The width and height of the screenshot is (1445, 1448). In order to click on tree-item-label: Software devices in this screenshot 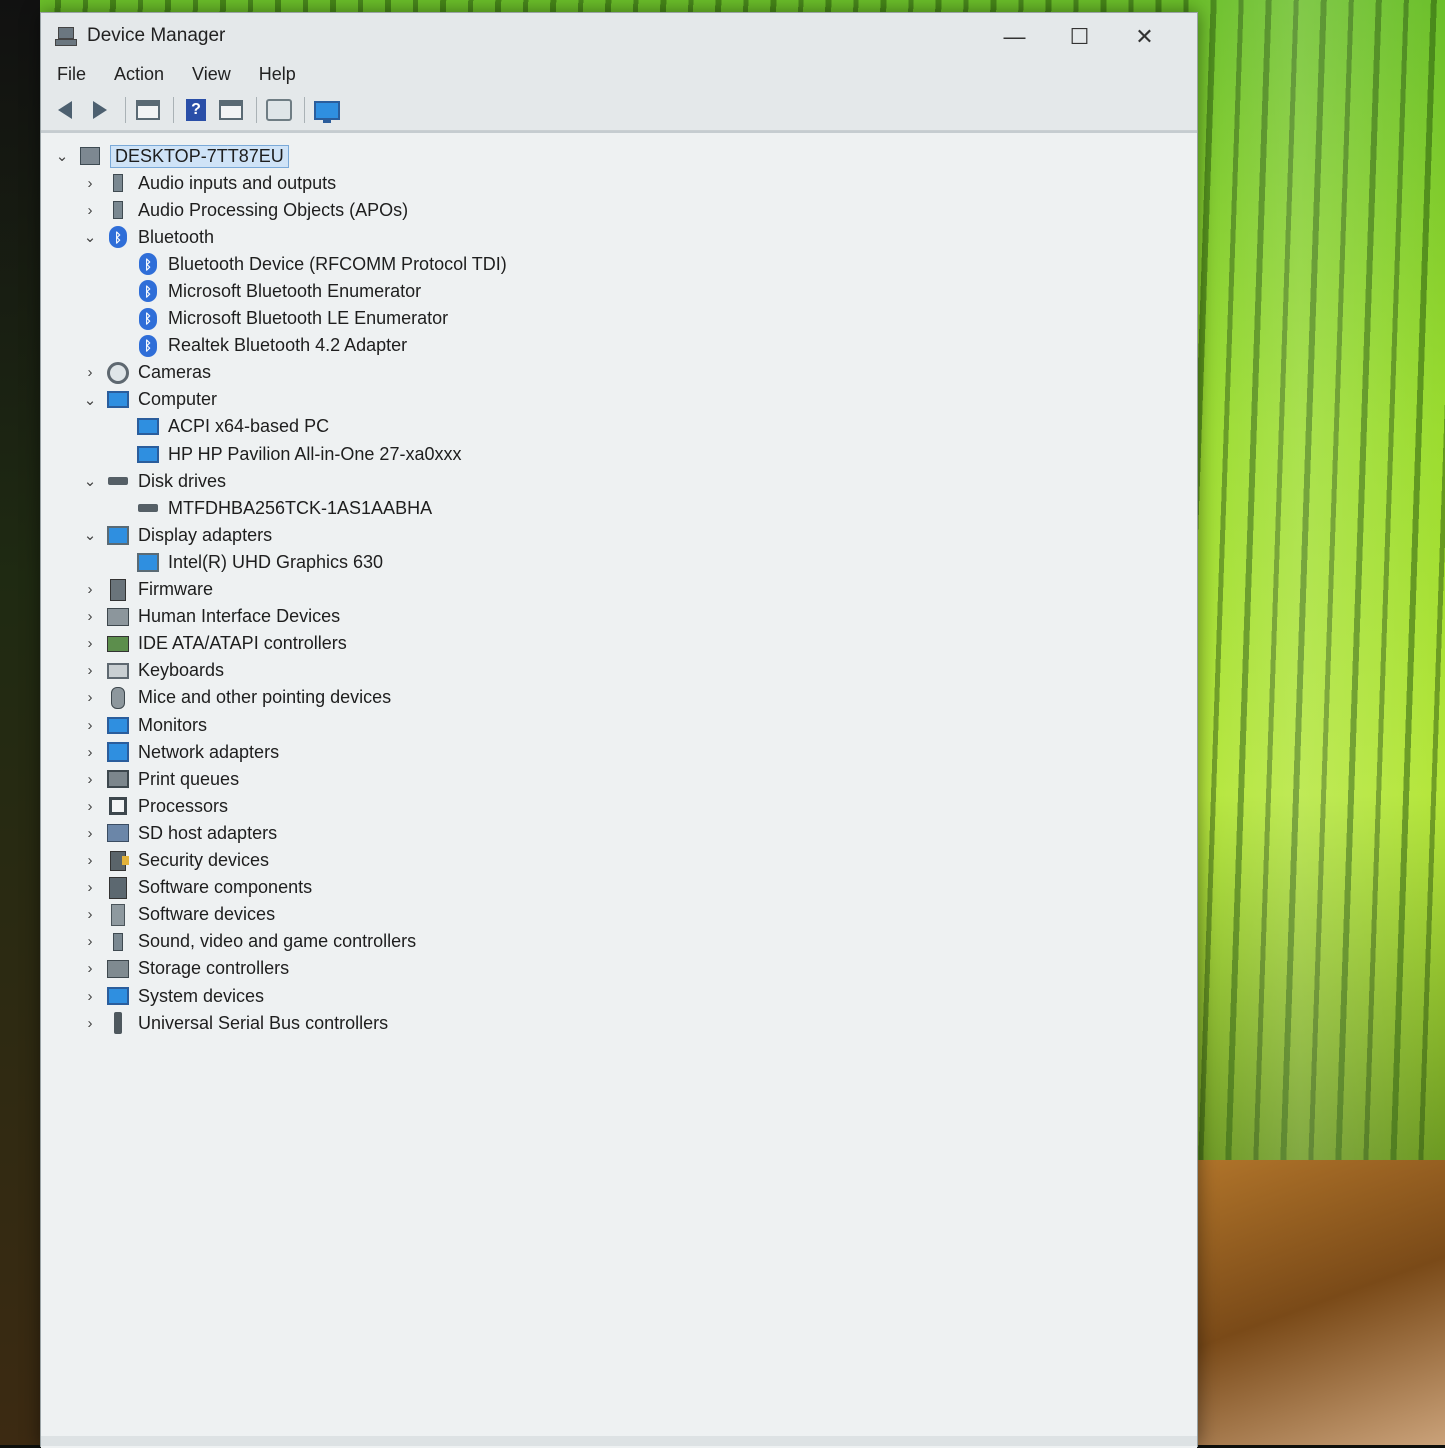, I will do `click(206, 914)`.